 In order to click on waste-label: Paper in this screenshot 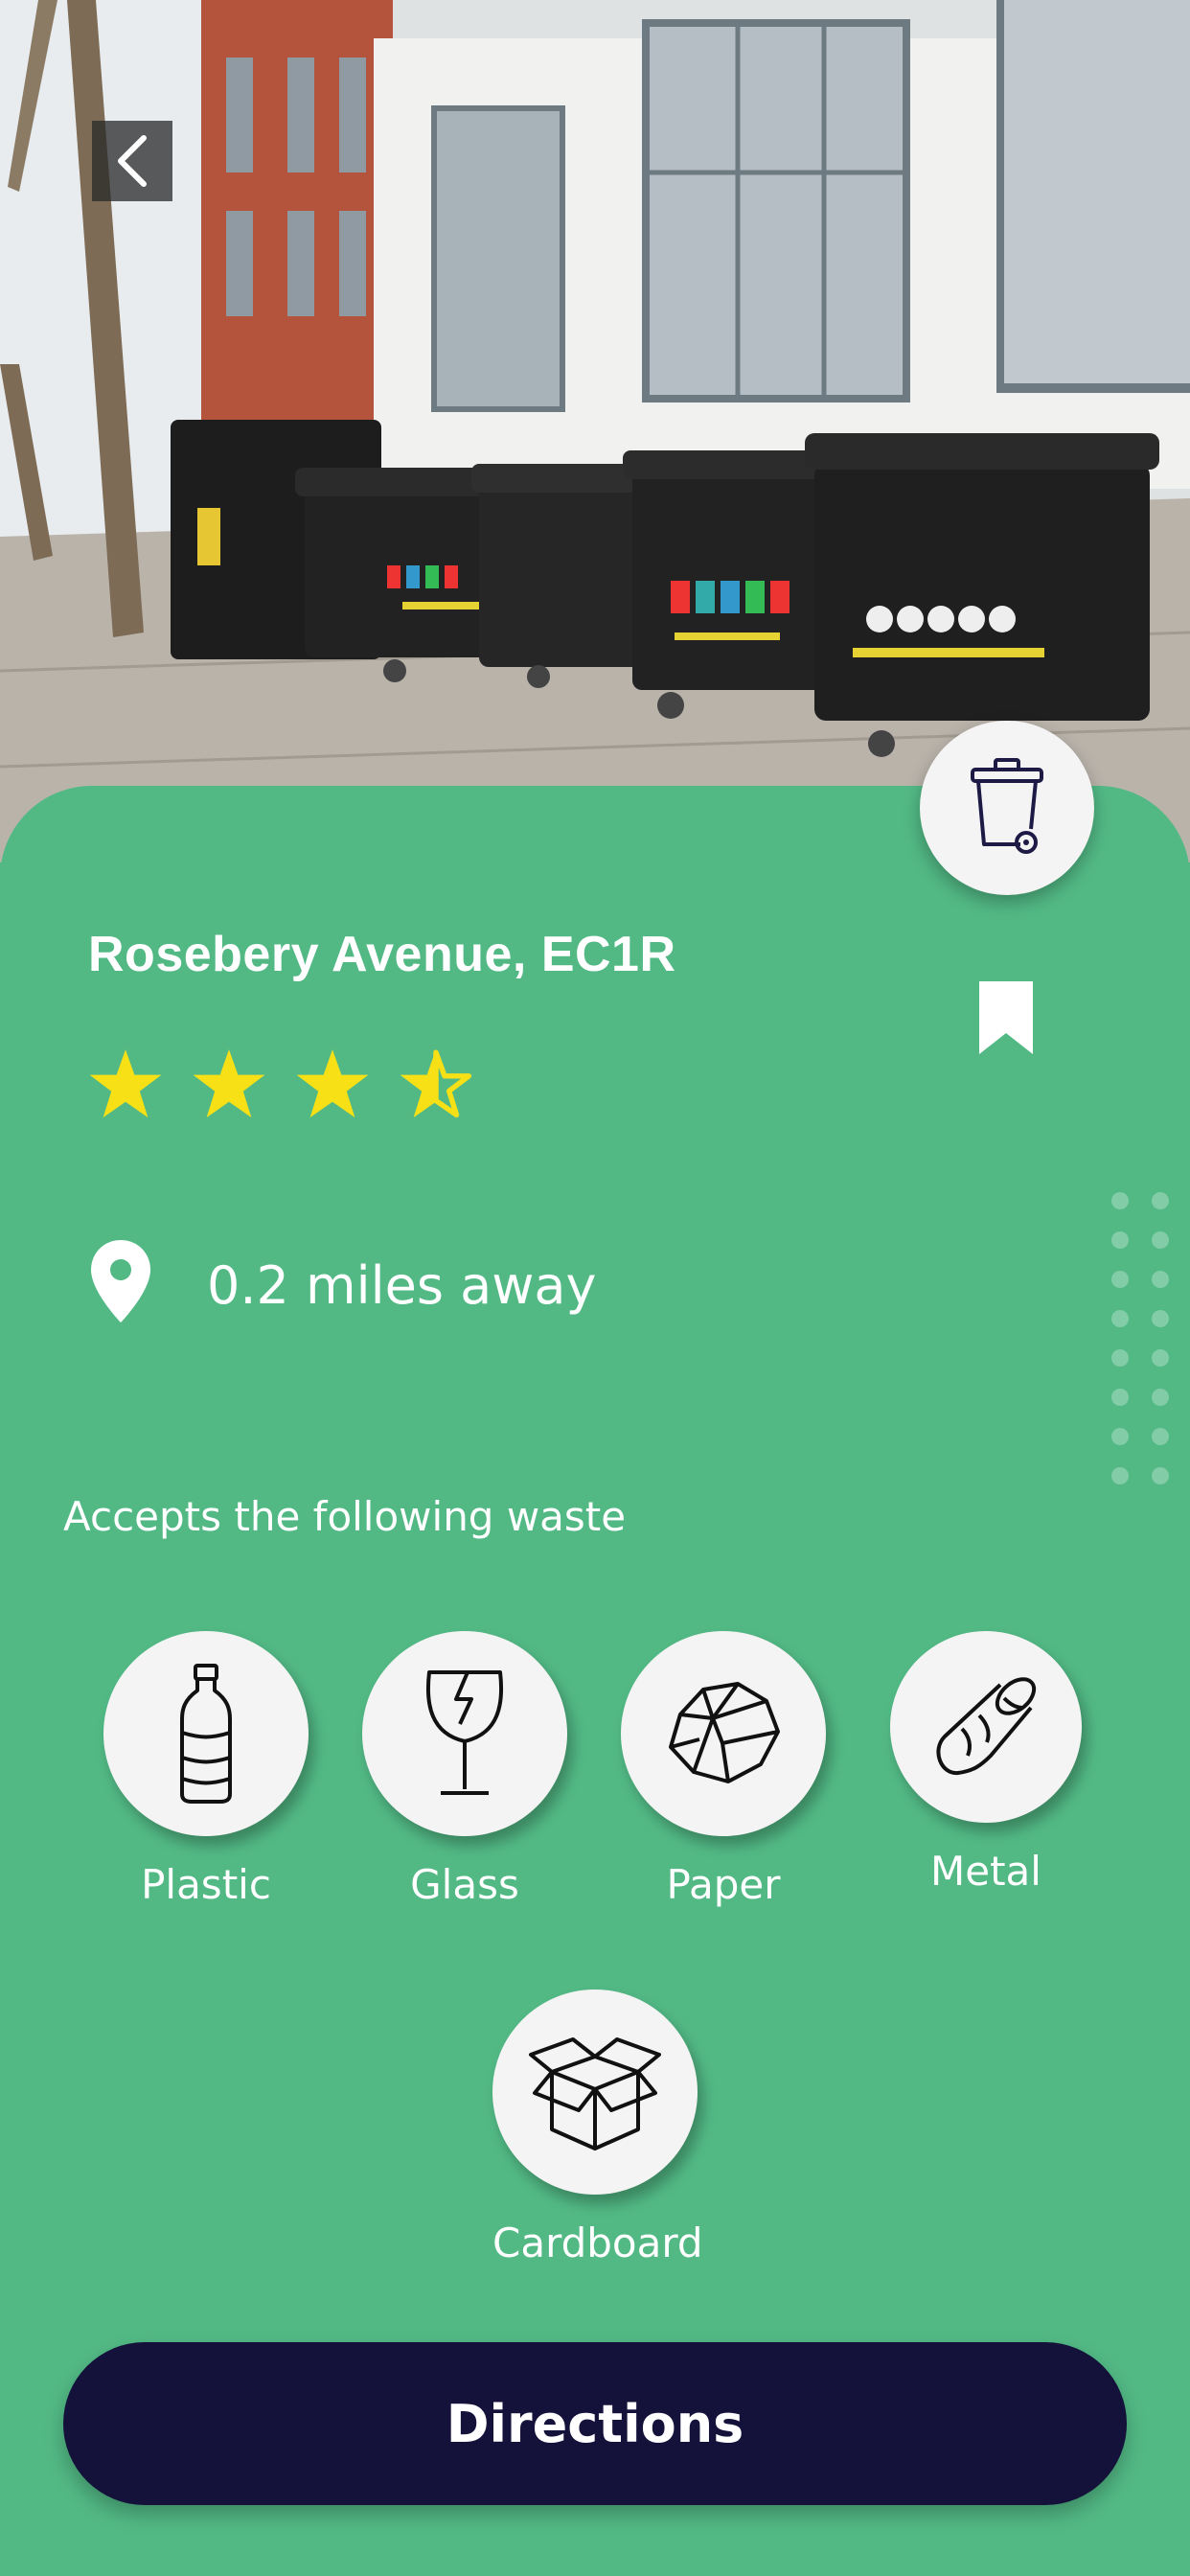, I will do `click(724, 1884)`.